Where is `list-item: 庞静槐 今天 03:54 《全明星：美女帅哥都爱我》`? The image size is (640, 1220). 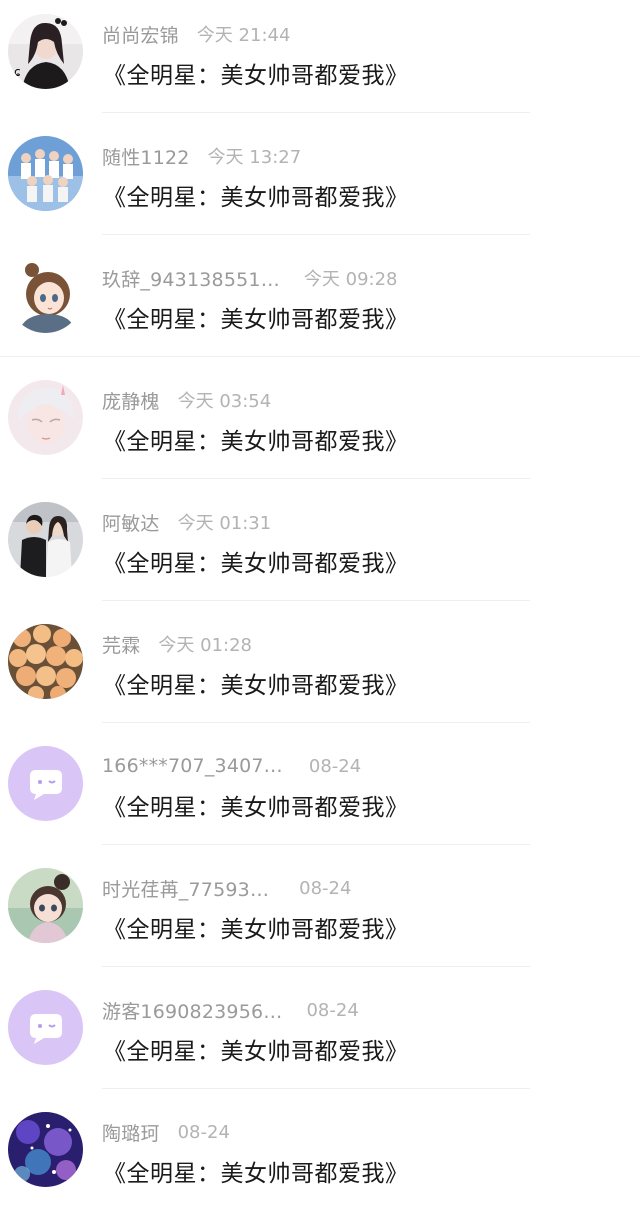
list-item: 庞静槐 今天 03:54 《全明星：美女帅哥都爱我》 is located at coordinates (320, 427).